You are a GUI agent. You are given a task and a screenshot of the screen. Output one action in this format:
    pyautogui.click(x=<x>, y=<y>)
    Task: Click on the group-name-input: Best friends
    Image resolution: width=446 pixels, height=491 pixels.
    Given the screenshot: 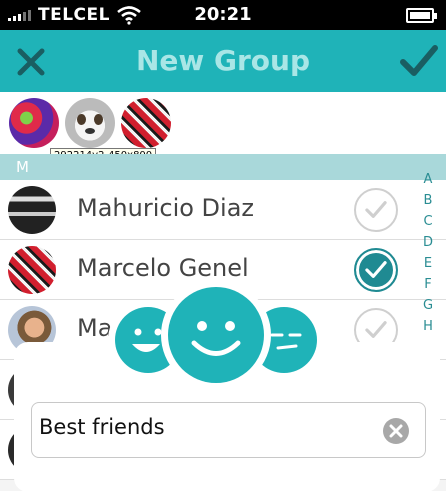 What is the action you would take?
    pyautogui.click(x=228, y=430)
    